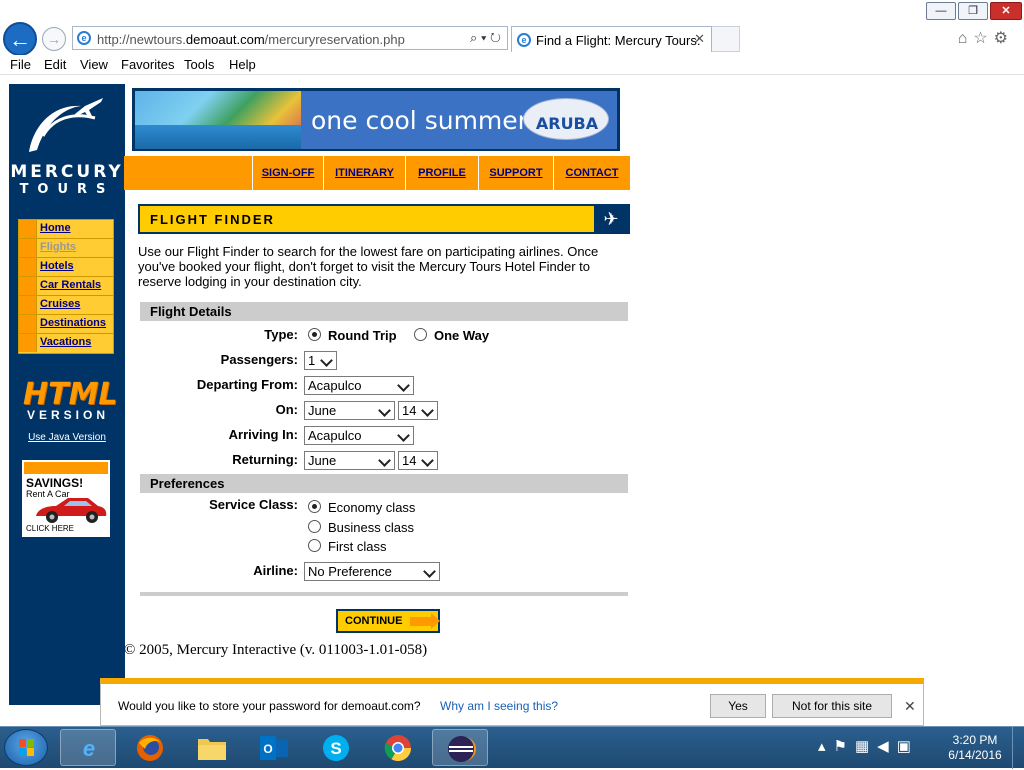 This screenshot has width=1024, height=770. I want to click on menu-edit: Edit, so click(55, 64).